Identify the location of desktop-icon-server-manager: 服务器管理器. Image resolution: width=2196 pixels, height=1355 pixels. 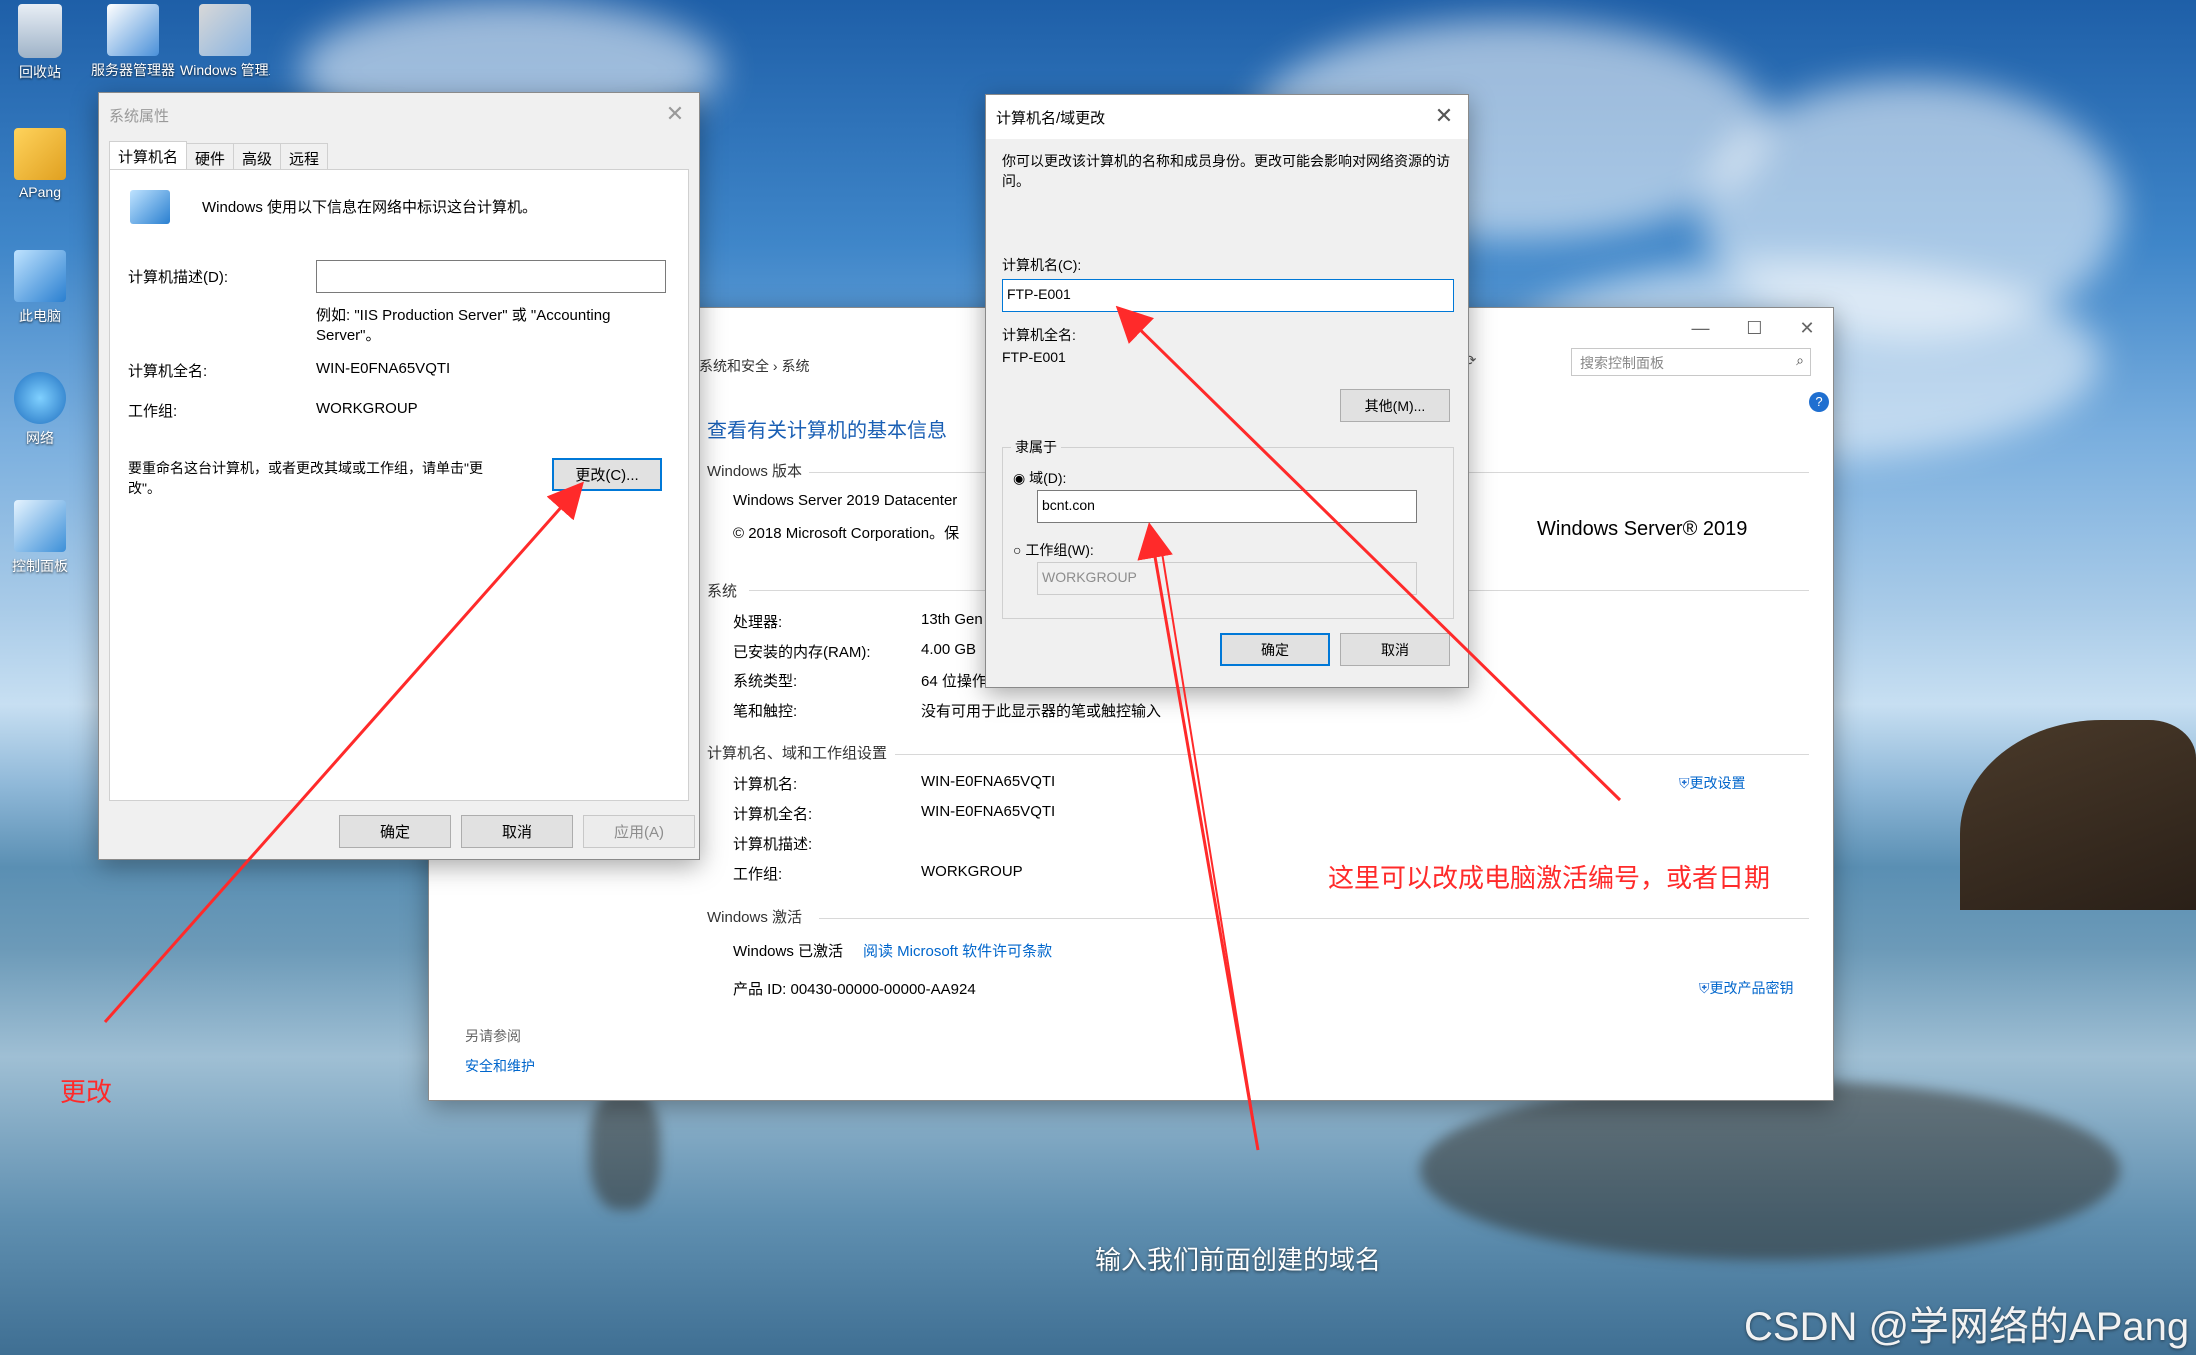
(133, 41).